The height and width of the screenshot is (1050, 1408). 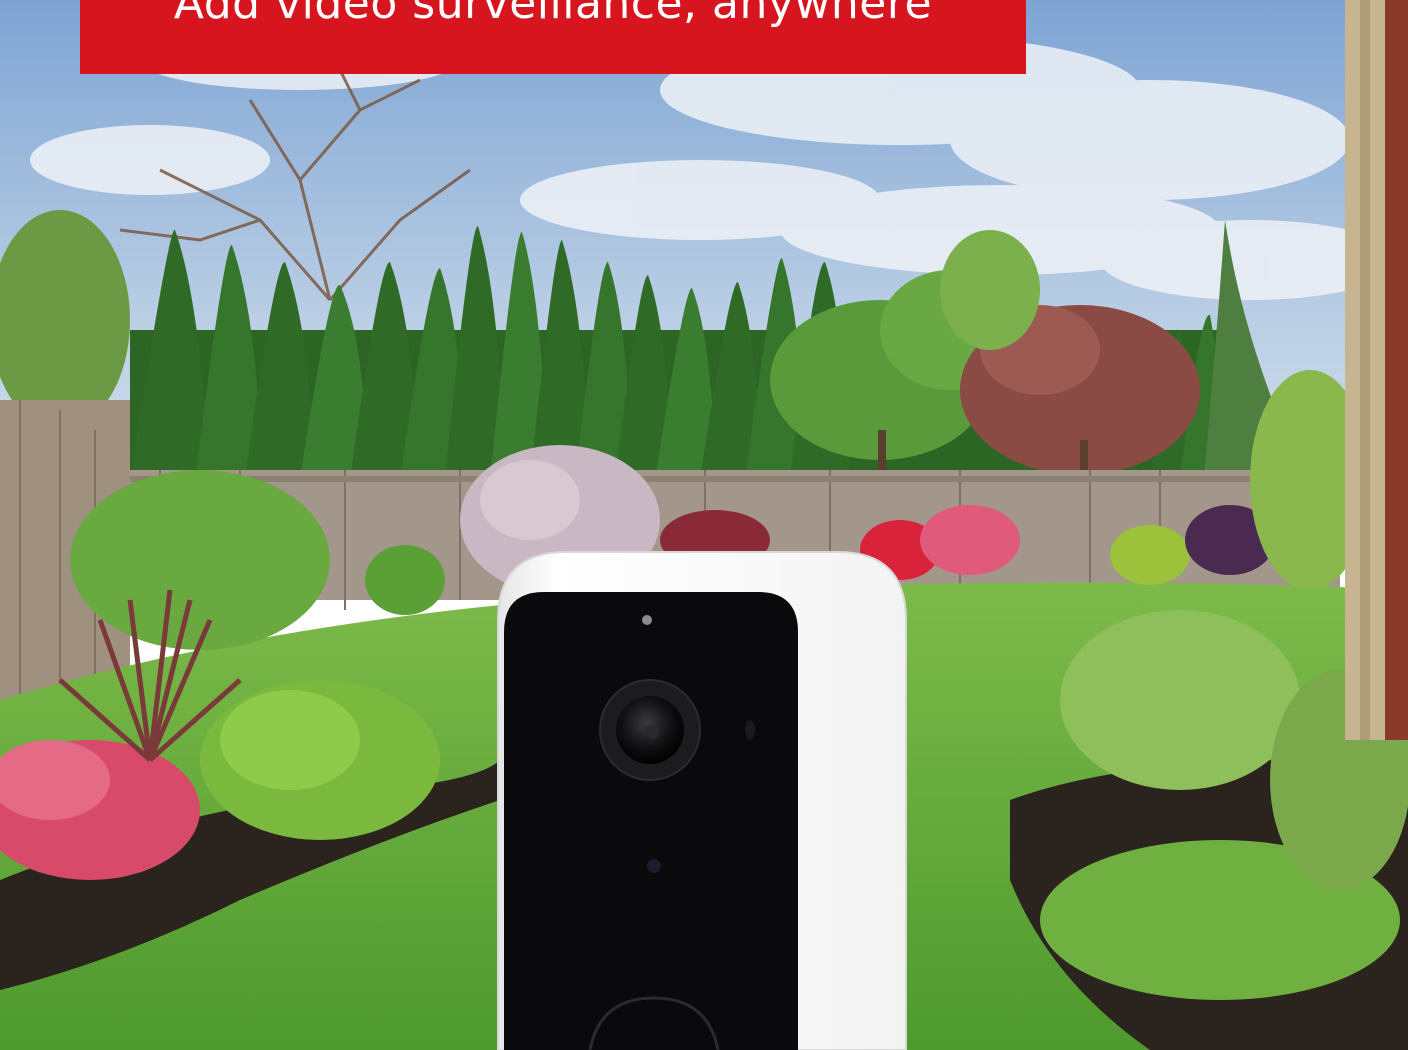 I want to click on headline-banner: Add video surveillance, anywhere, so click(x=553, y=37).